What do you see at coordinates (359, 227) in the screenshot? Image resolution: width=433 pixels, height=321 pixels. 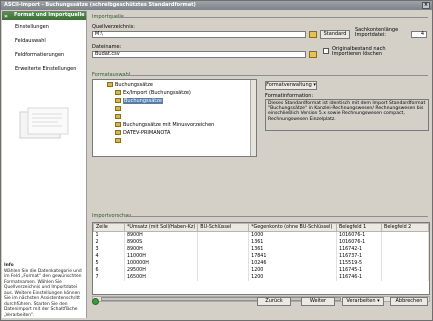 I see `column-header: Belegfeld 1` at bounding box center [359, 227].